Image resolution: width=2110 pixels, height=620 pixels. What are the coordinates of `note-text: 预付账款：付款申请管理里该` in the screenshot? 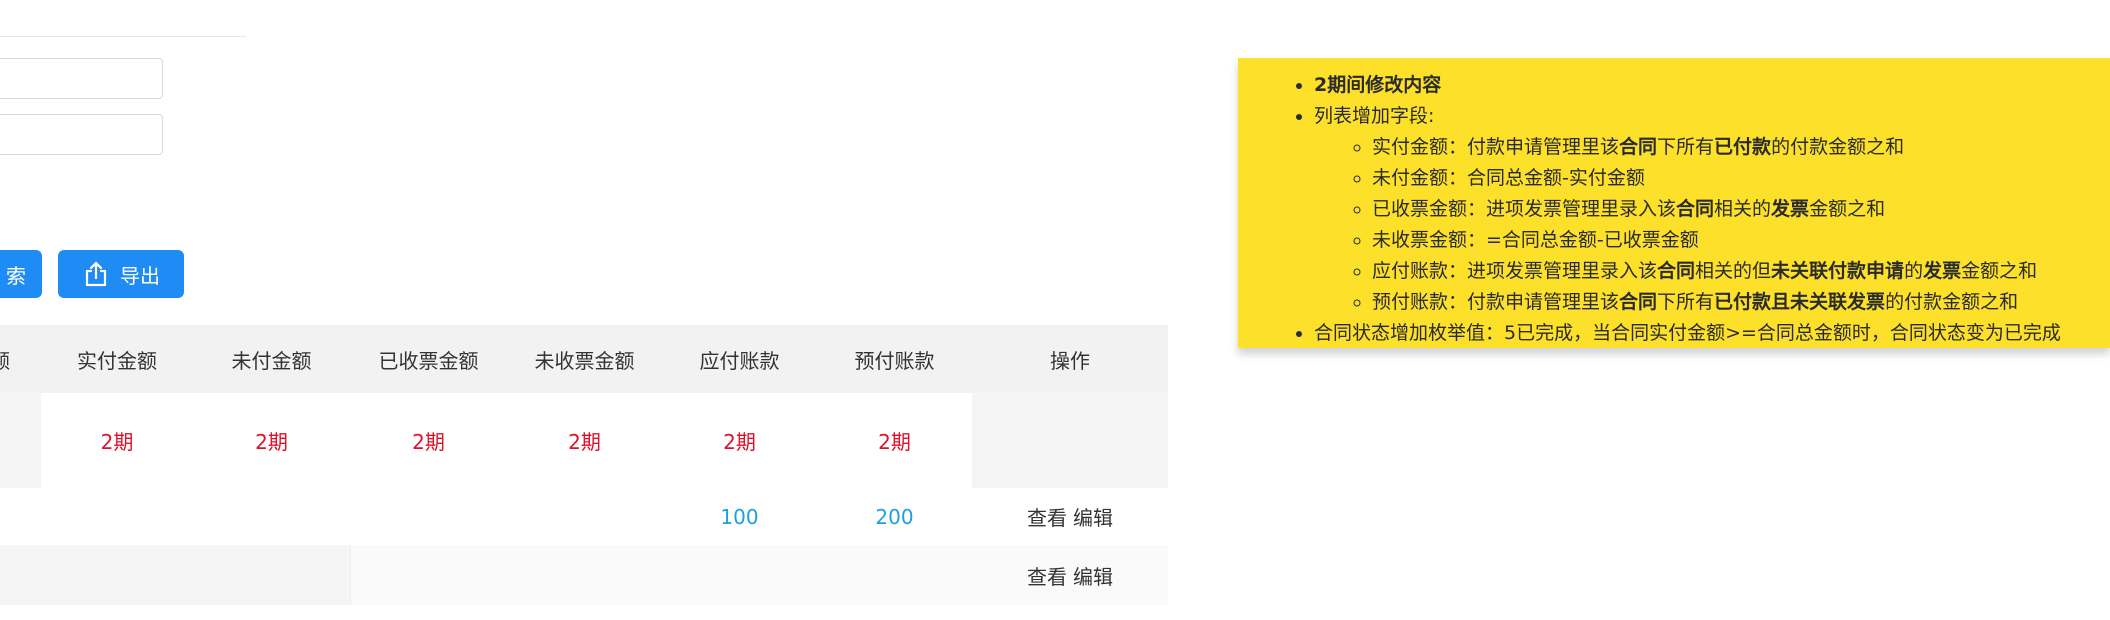 It's located at (1496, 302).